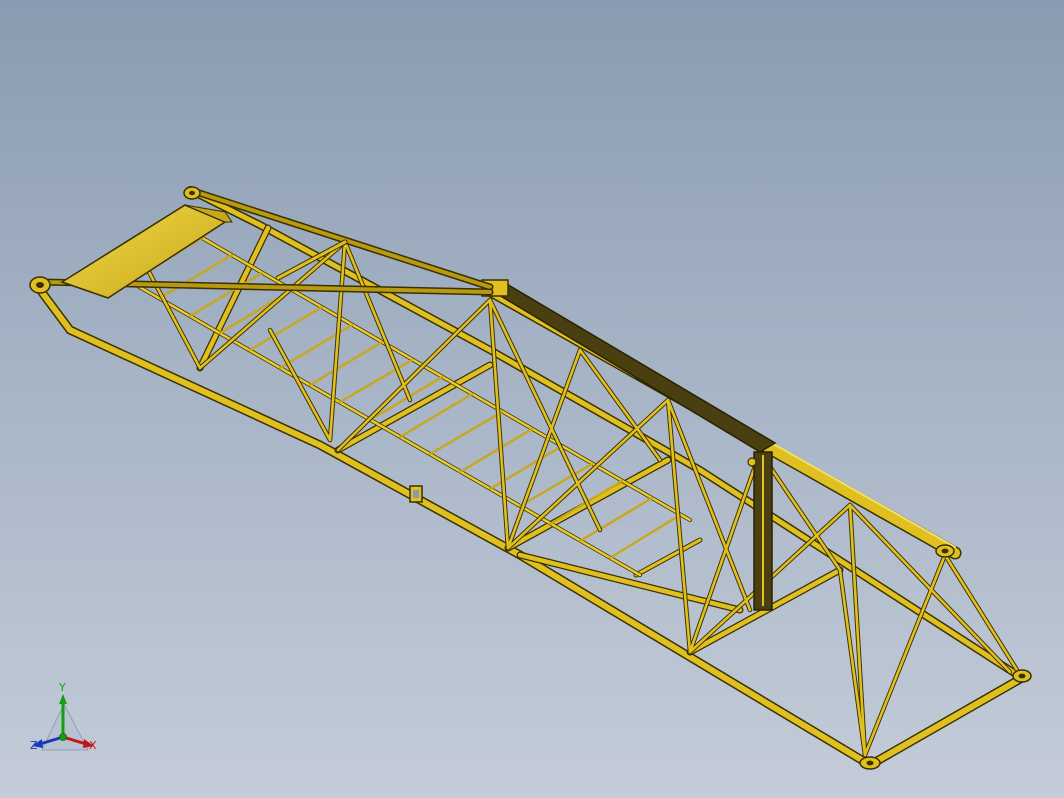 The height and width of the screenshot is (798, 1064). What do you see at coordinates (34, 745) in the screenshot?
I see `axis-z-label: Z` at bounding box center [34, 745].